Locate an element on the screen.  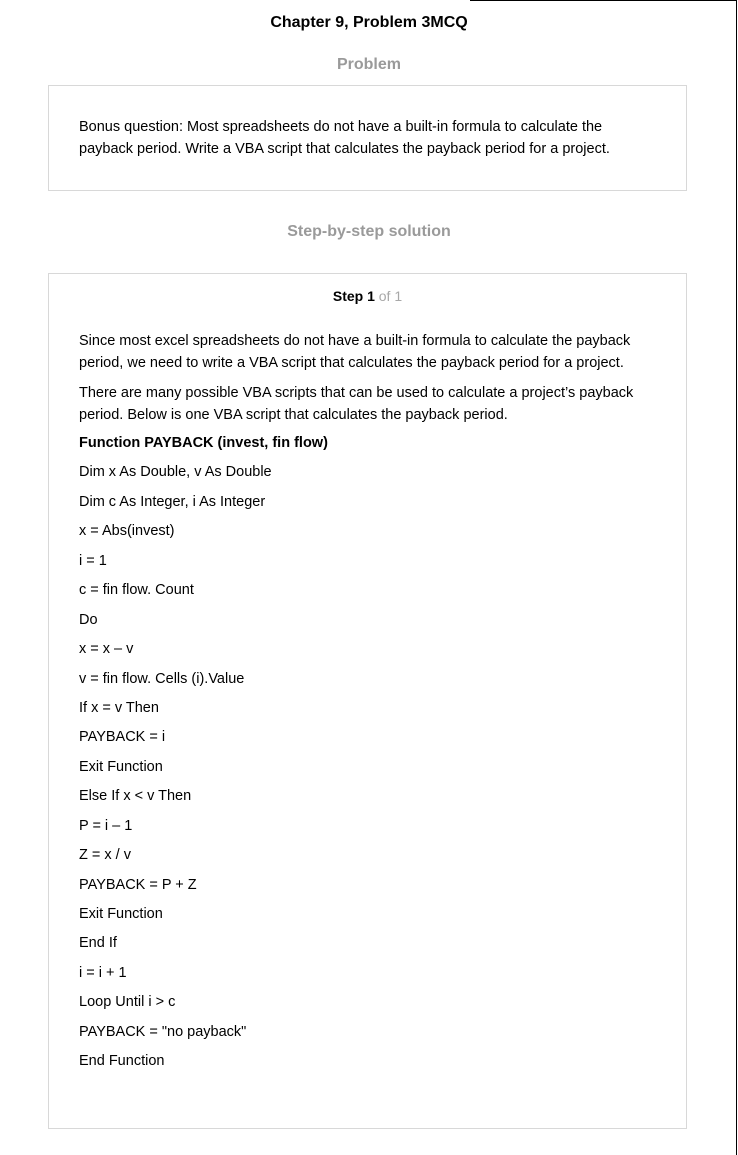
code-line: Else If x < v Then is located at coordinates (135, 796).